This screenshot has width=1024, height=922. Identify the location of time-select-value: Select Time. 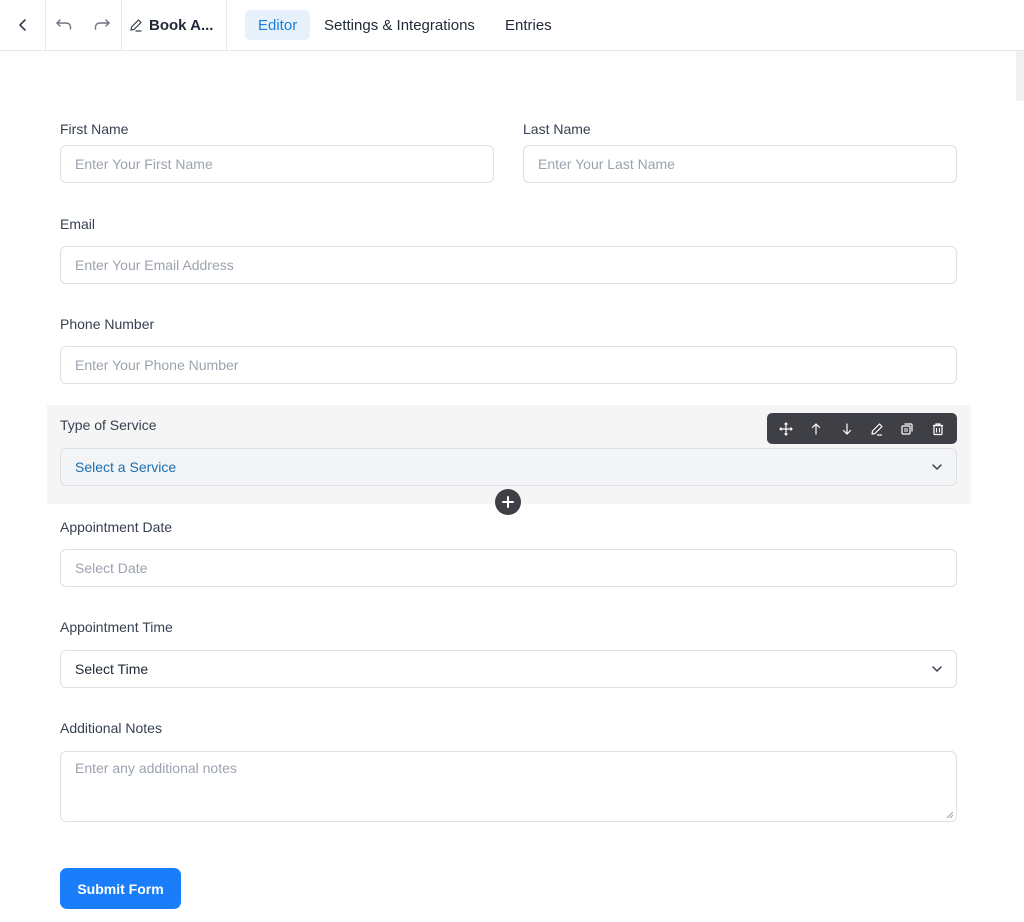
(112, 669).